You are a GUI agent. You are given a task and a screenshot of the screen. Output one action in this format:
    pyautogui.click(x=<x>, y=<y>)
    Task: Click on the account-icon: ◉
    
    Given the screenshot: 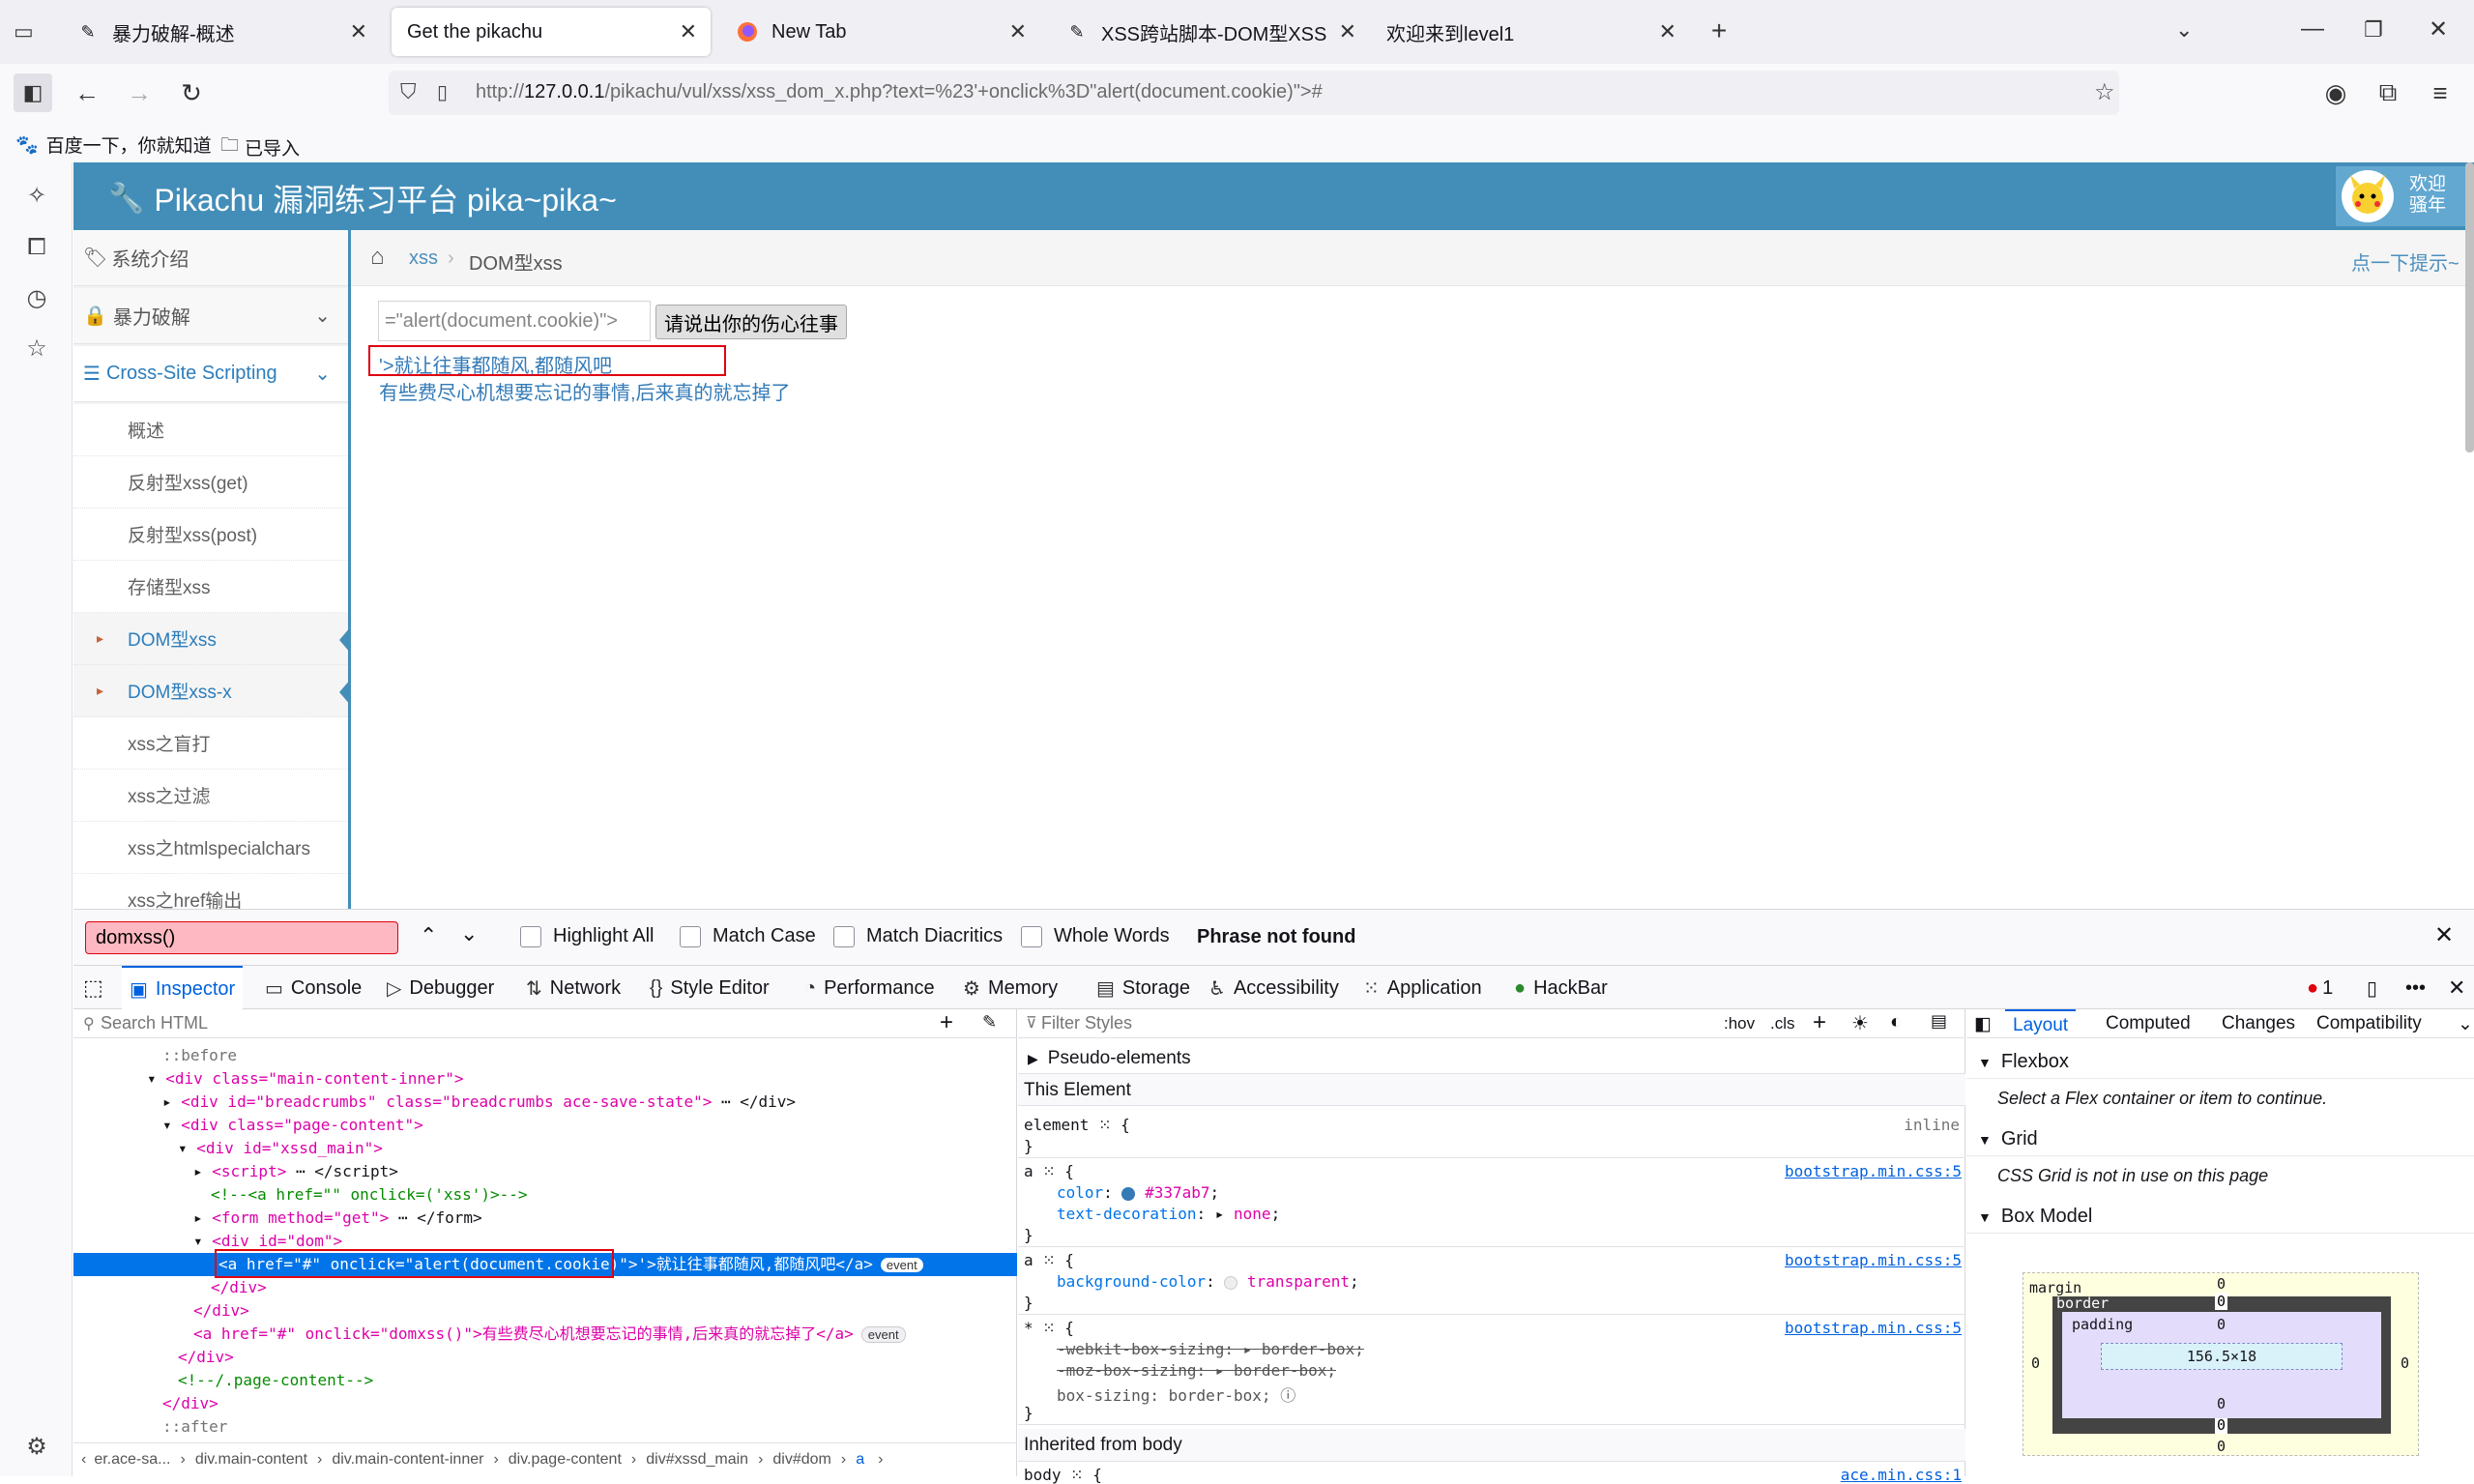 What is the action you would take?
    pyautogui.click(x=2336, y=92)
    